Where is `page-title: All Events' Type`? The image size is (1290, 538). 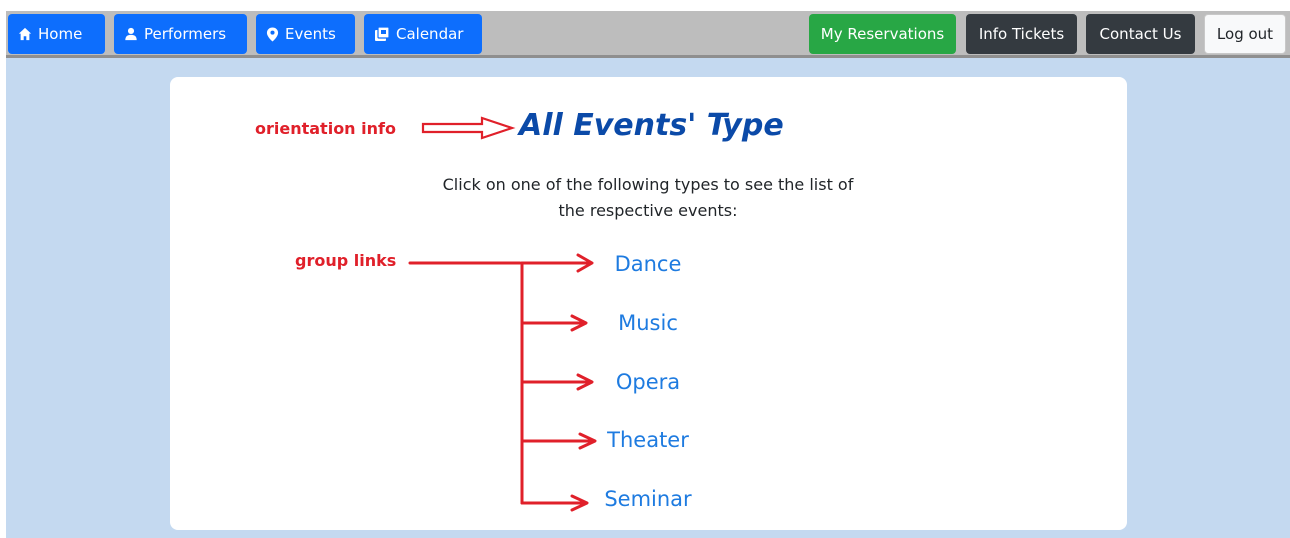
page-title: All Events' Type is located at coordinates (651, 125).